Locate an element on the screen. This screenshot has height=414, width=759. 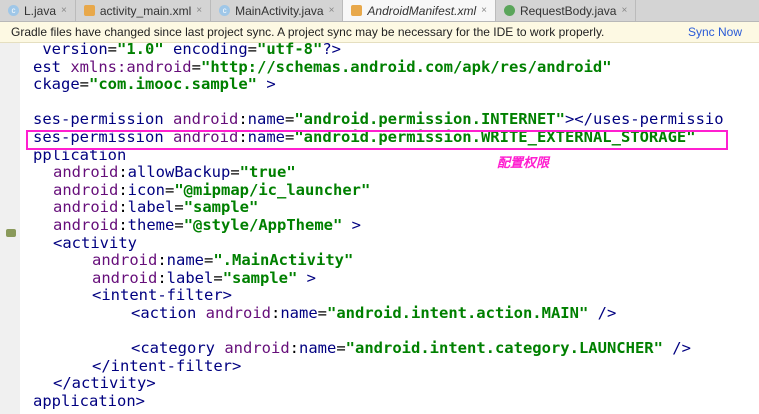
code-line: <activity is located at coordinates (373, 243).